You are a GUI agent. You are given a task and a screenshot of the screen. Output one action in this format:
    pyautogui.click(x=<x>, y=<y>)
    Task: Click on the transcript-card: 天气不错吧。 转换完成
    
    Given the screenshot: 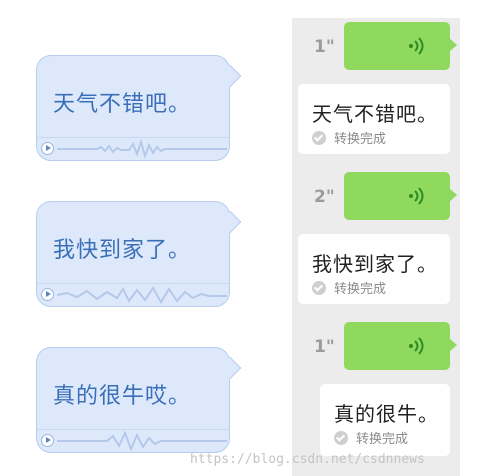 What is the action you would take?
    pyautogui.click(x=374, y=119)
    